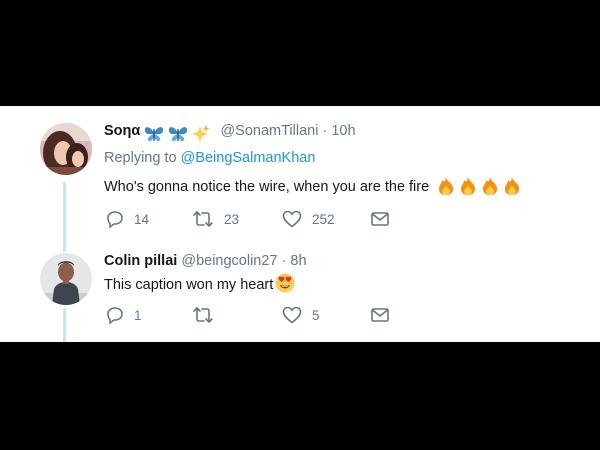  Describe the element at coordinates (256, 220) in the screenshot. I see `tweet-actions: 14 23 252` at that location.